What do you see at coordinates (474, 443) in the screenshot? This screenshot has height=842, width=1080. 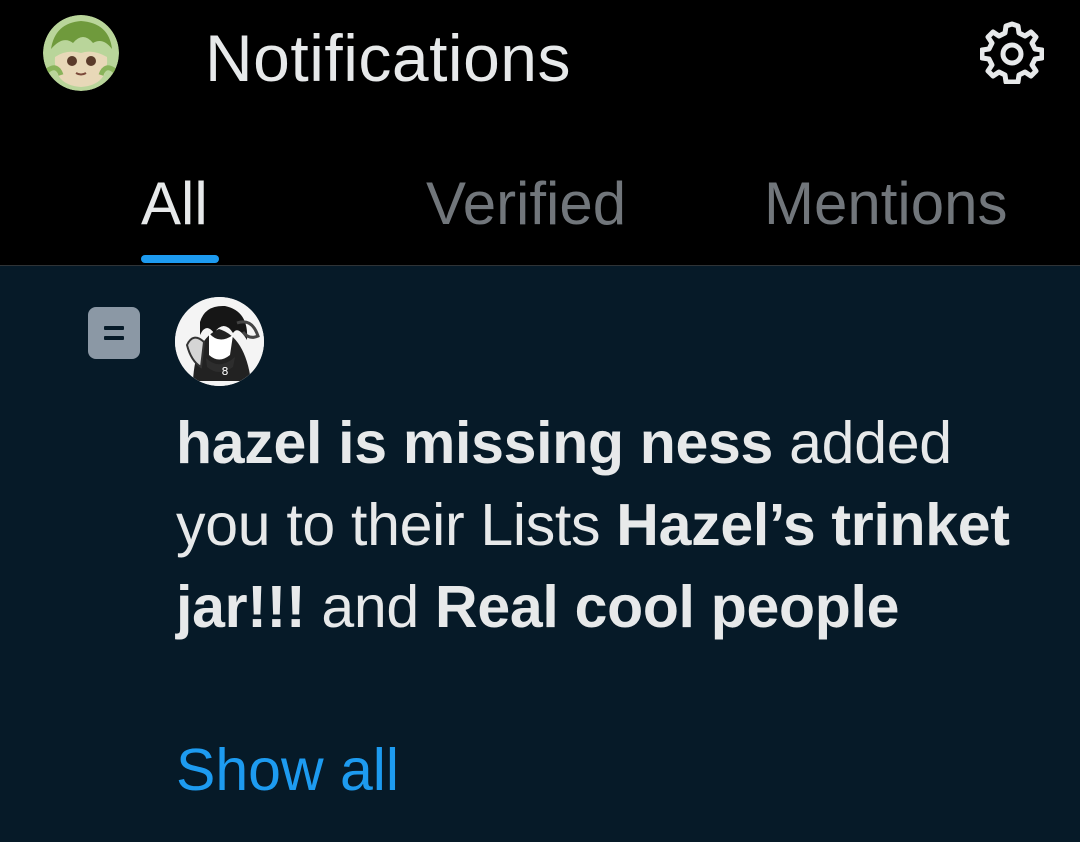 I see `actor-name-link: hazel is missing ness` at bounding box center [474, 443].